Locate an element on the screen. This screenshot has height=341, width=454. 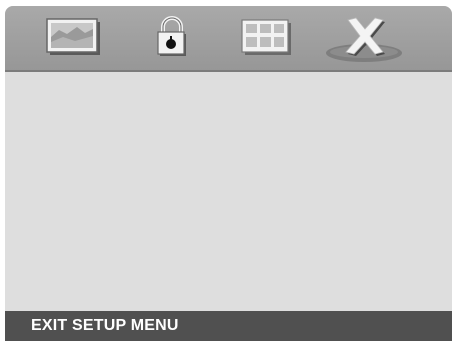
tab-password-setup is located at coordinates (172, 37).